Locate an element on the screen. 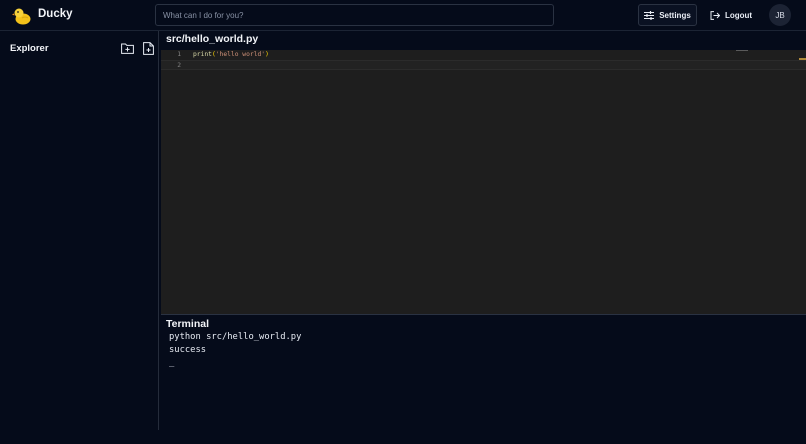  folder-plus-icon is located at coordinates (127, 48).